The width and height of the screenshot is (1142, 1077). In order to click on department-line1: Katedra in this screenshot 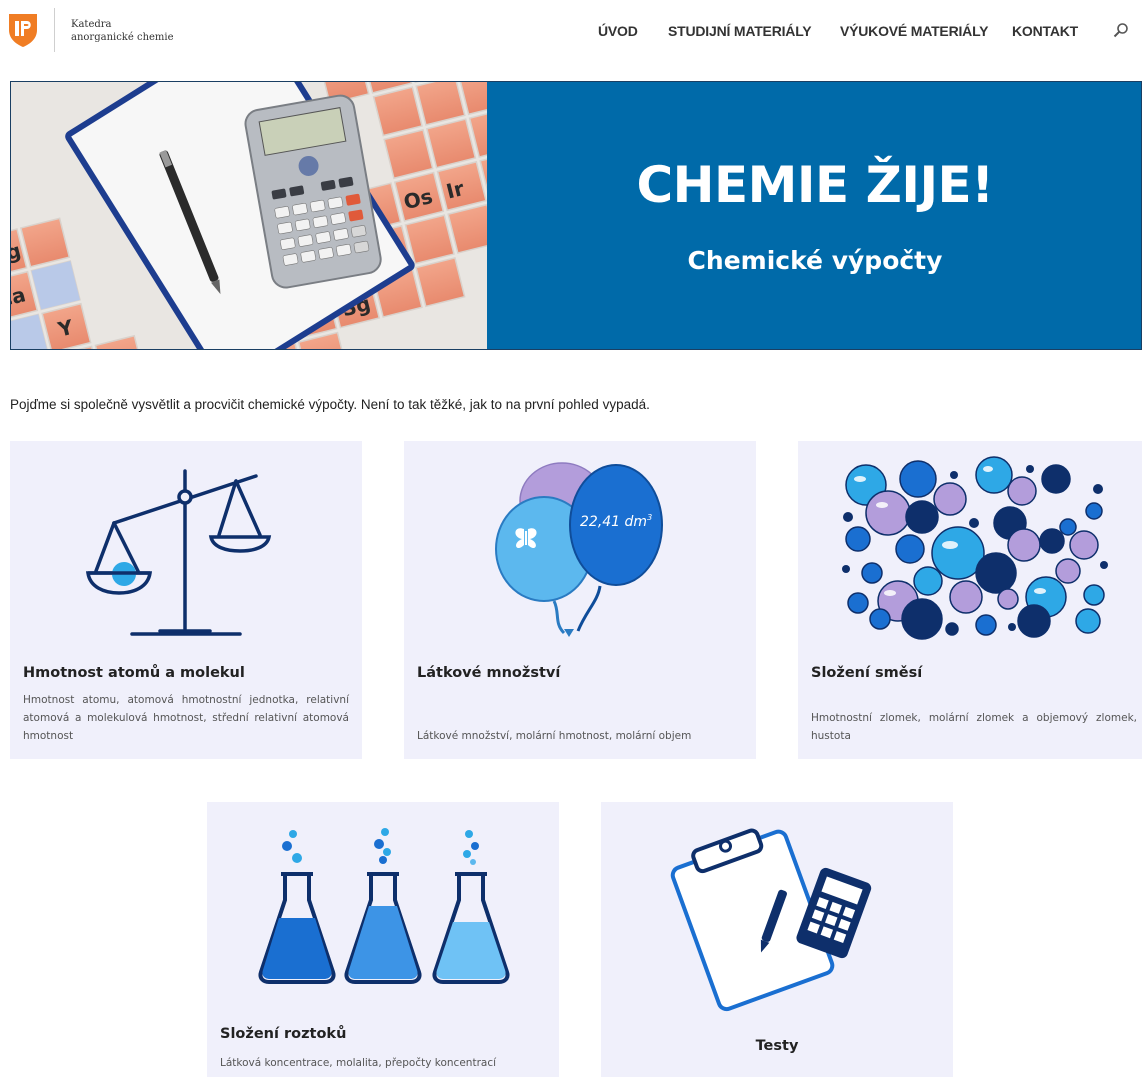, I will do `click(91, 24)`.